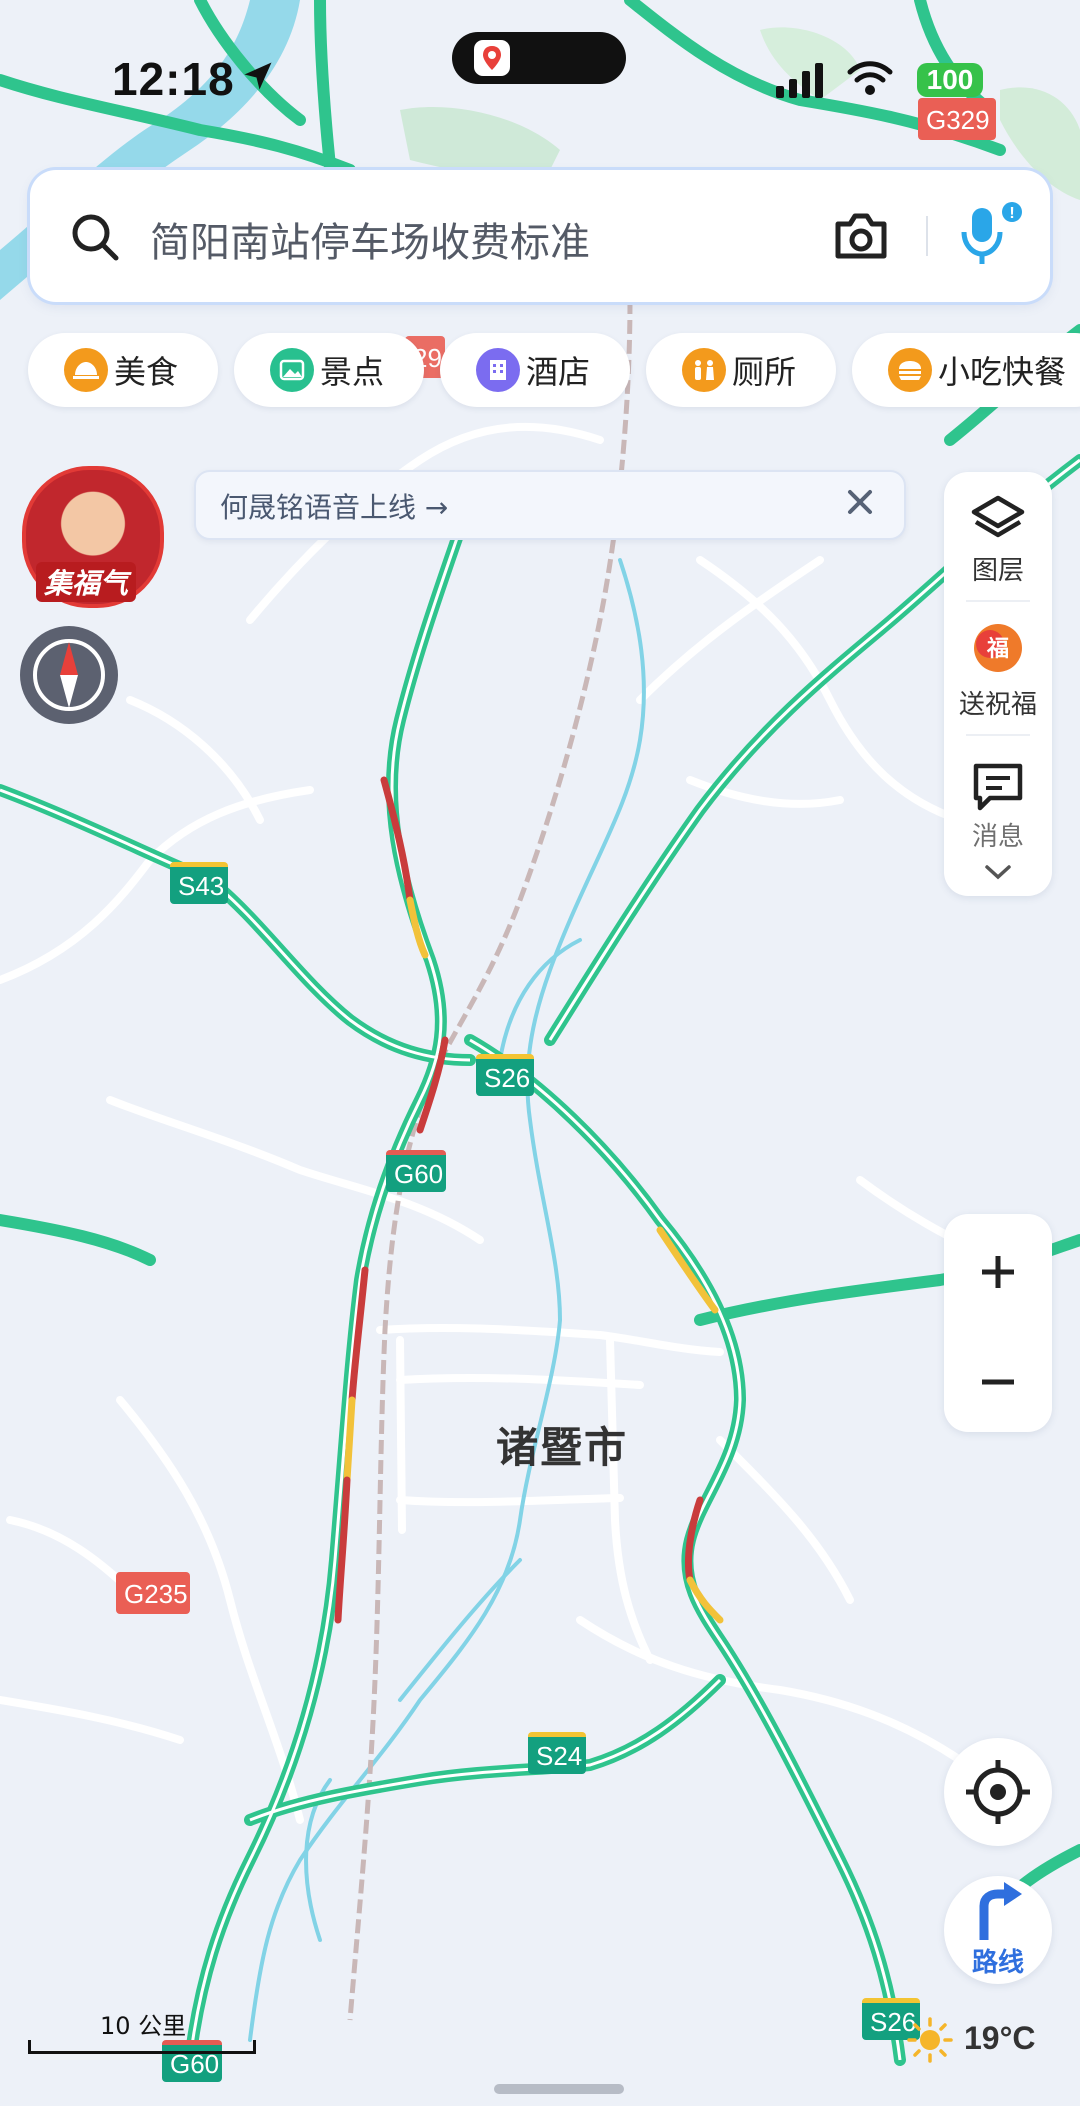 The width and height of the screenshot is (1080, 2106). I want to click on road-shield-g329: G329, so click(957, 119).